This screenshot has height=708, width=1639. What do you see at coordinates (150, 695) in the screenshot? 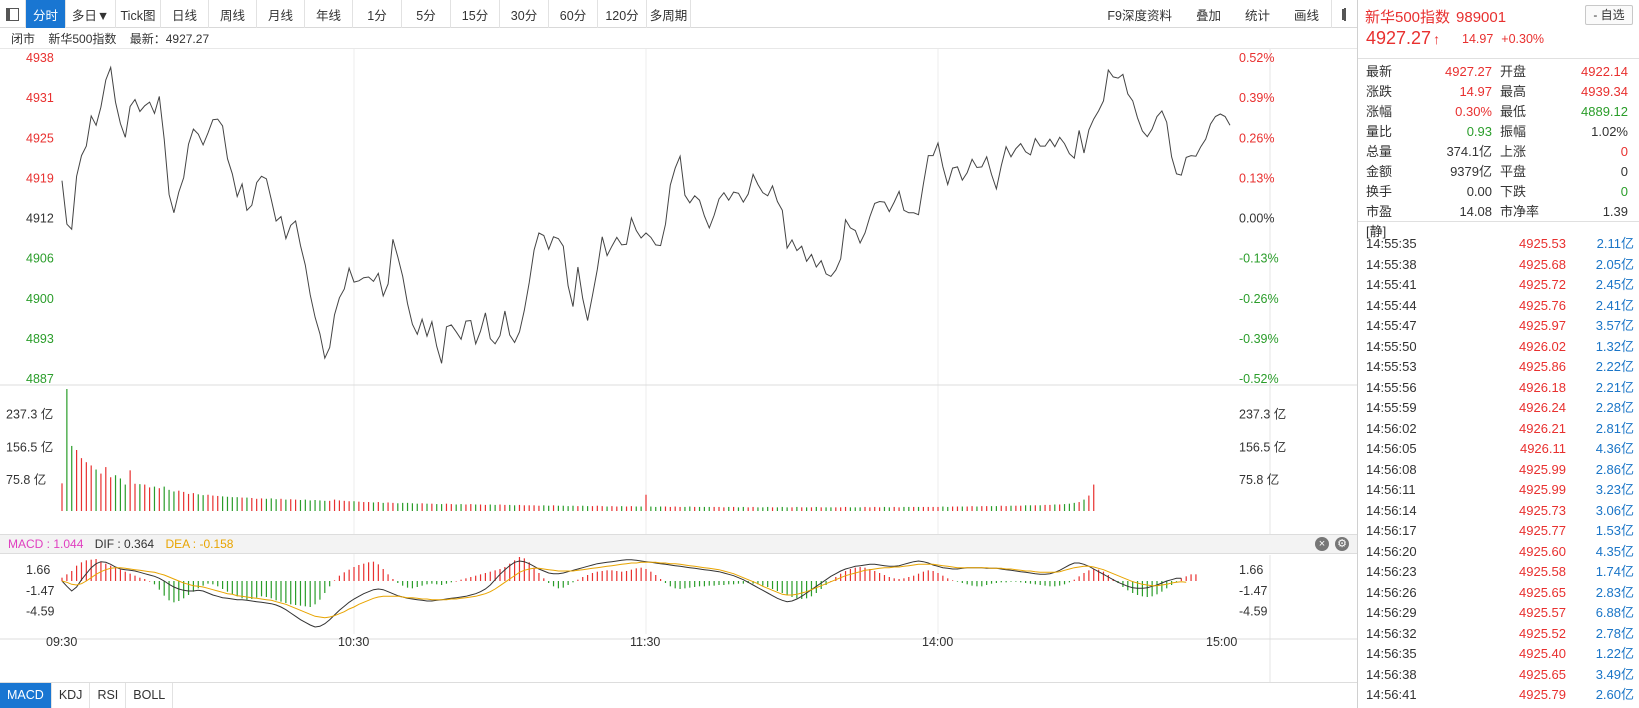
I see `tab-boll: BOLL` at bounding box center [150, 695].